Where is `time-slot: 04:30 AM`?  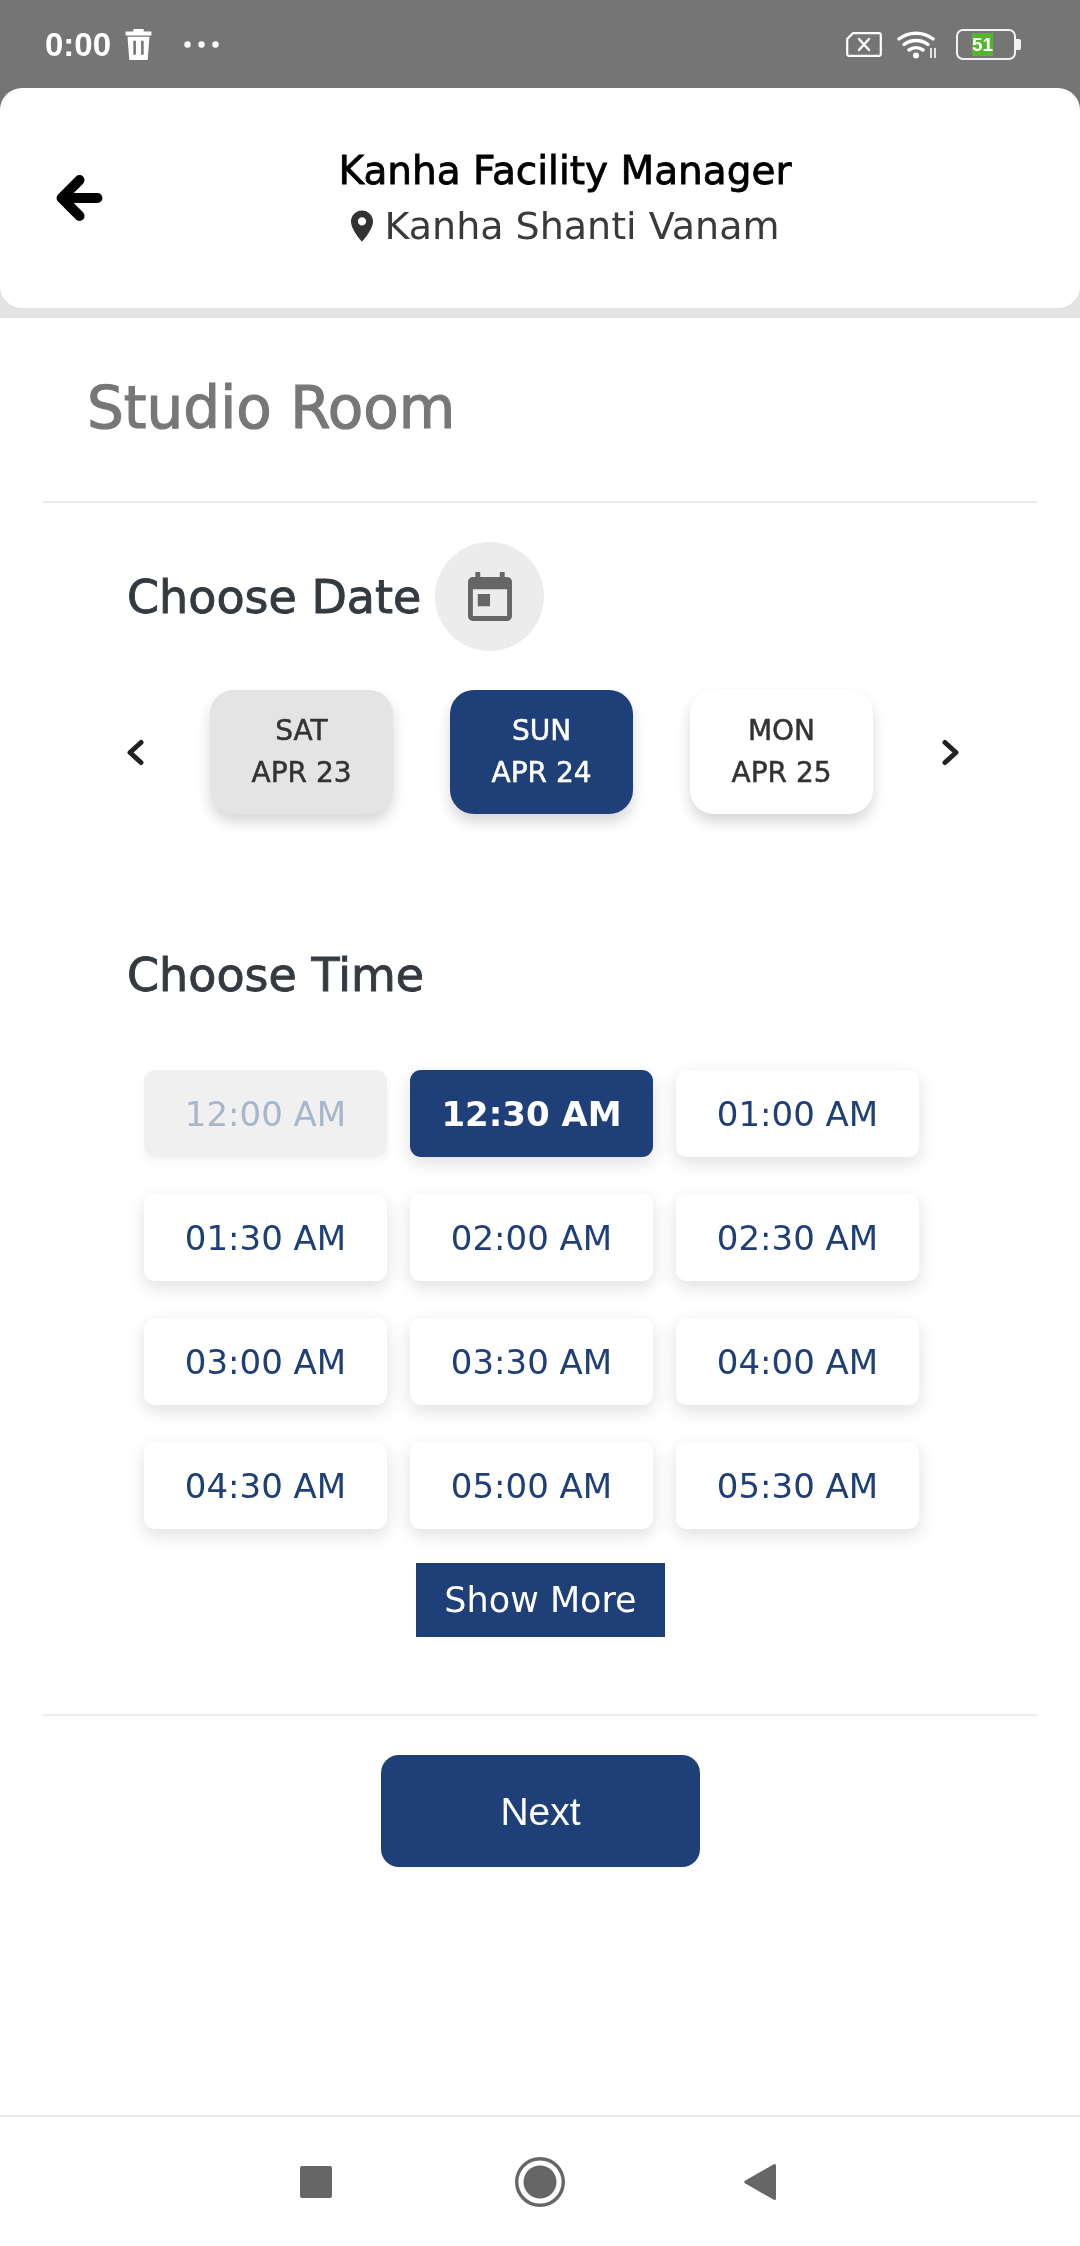
time-slot: 04:30 AM is located at coordinates (265, 1485).